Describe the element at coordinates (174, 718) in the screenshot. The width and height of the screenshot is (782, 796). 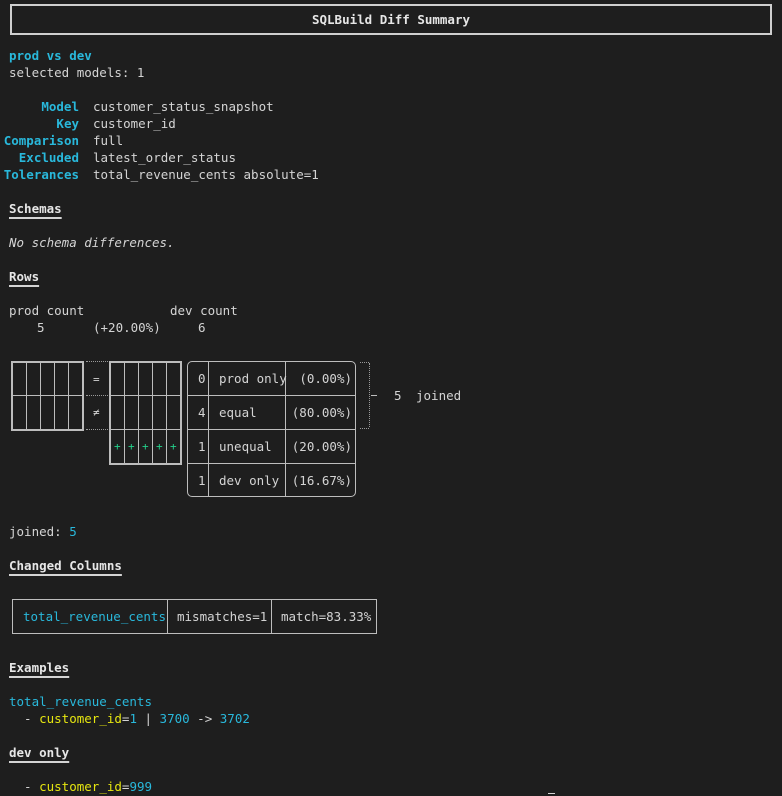
I see `example-old-value: 3700` at that location.